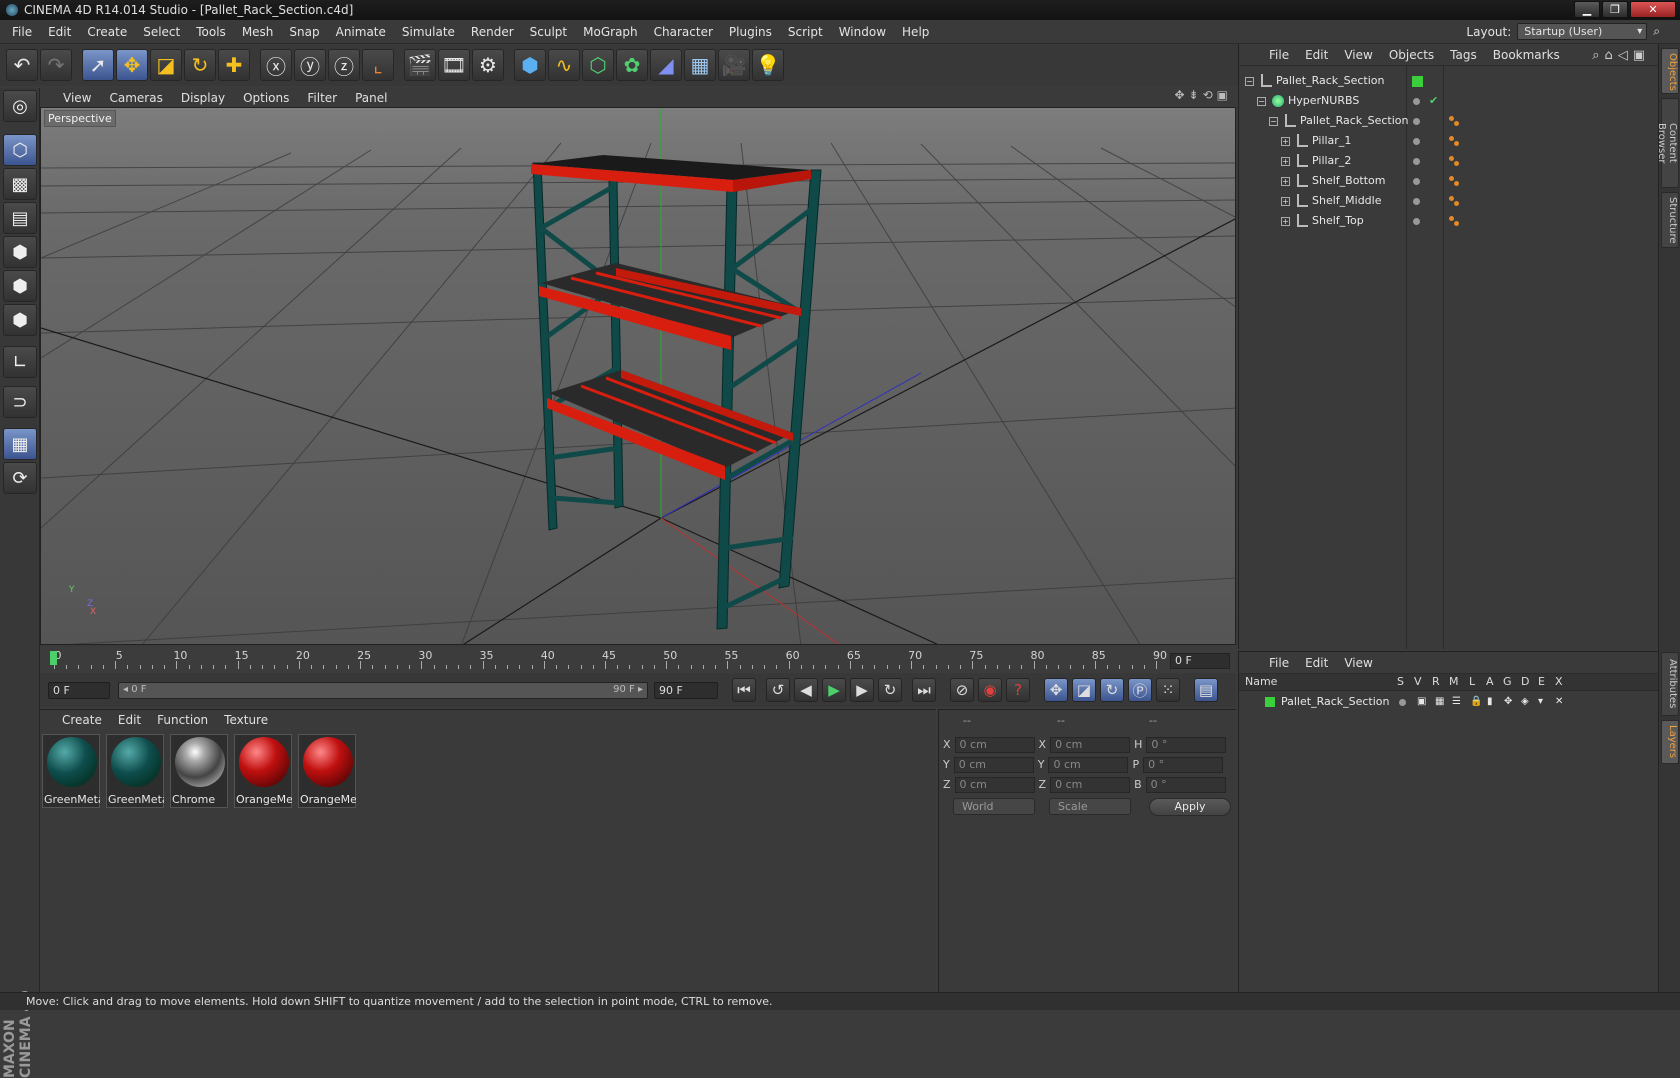  I want to click on end-frame-field: 90 F, so click(686, 690).